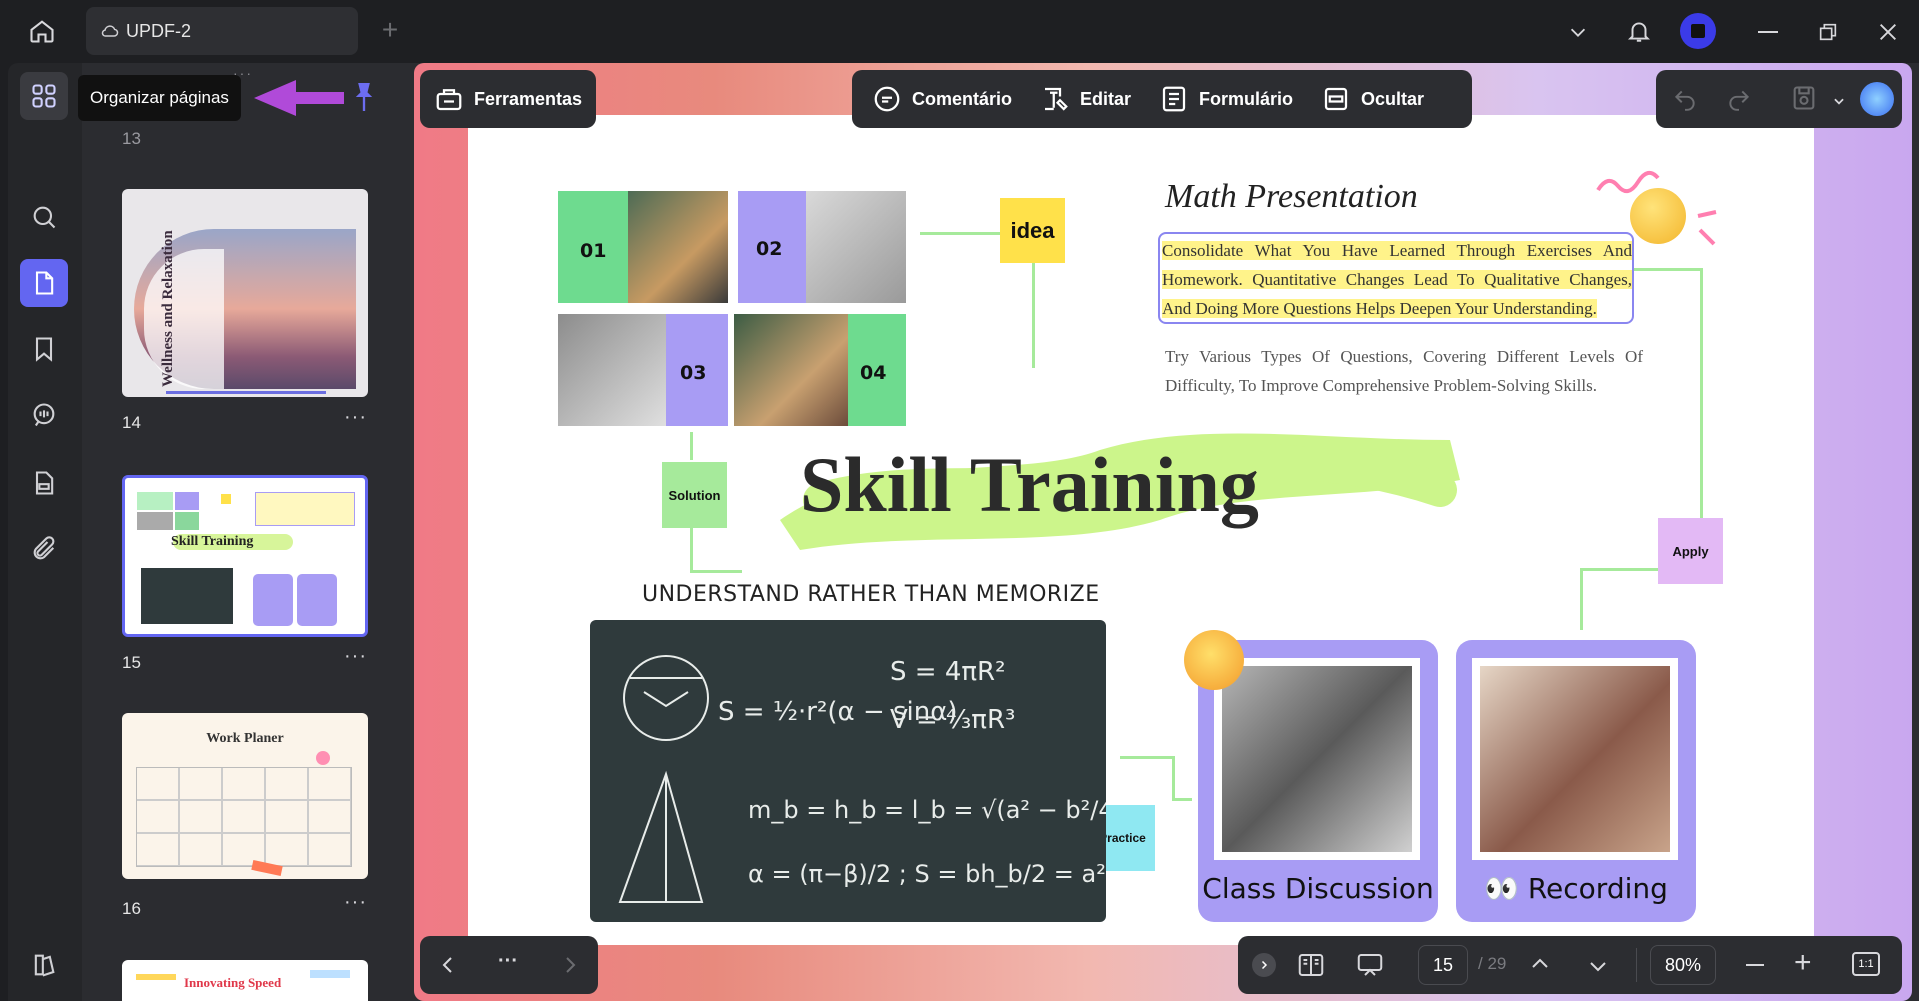  I want to click on thumbnail-page-15: Skill Training, so click(245, 556).